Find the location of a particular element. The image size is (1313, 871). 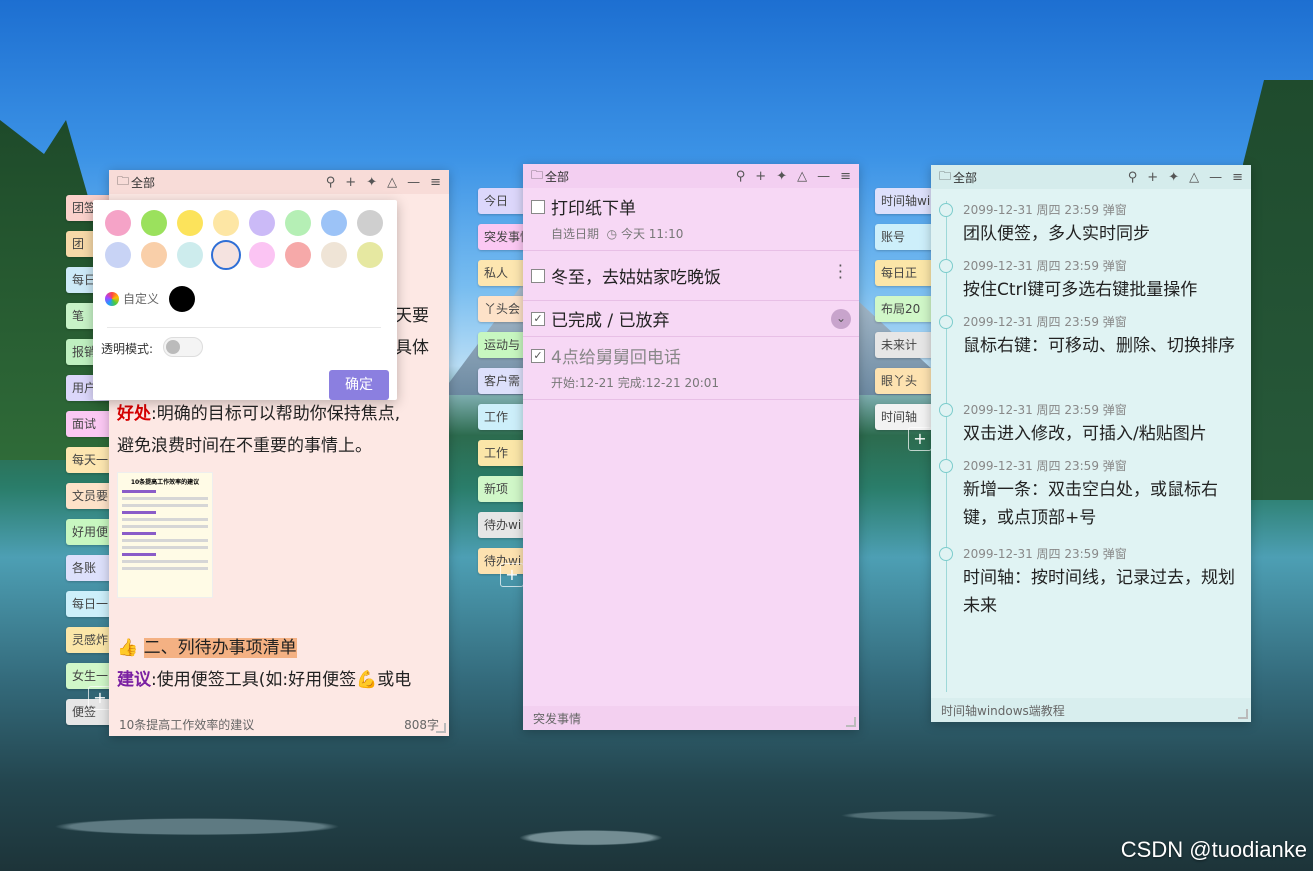

done-section-header: ✓ 已完成 / 已放弃 ⌄ is located at coordinates (691, 319).